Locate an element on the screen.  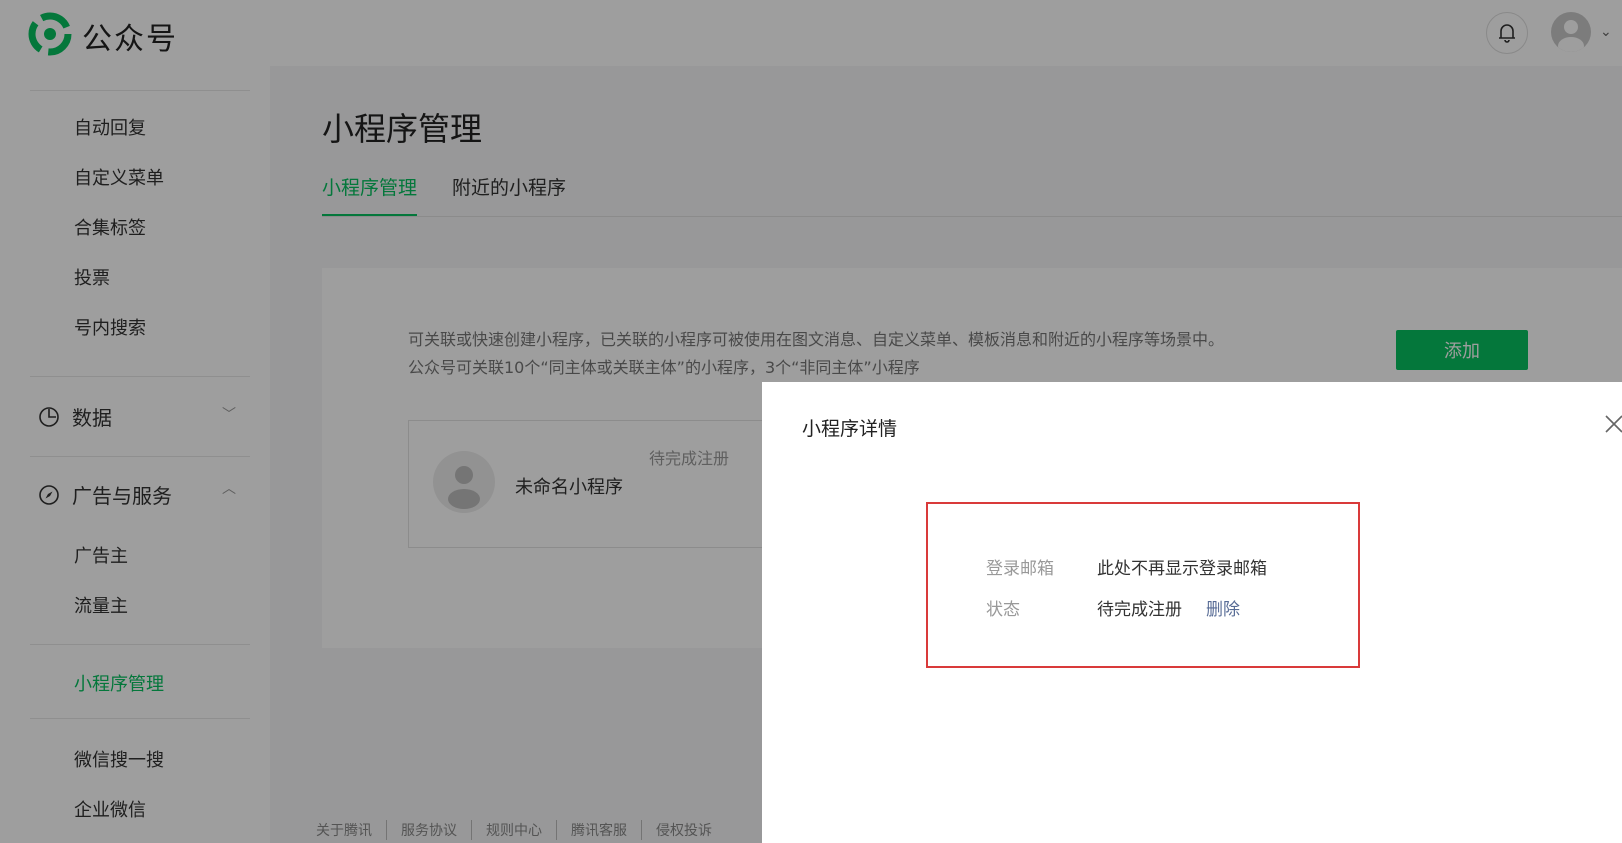
status-value: 待完成注册 is located at coordinates (1139, 610).